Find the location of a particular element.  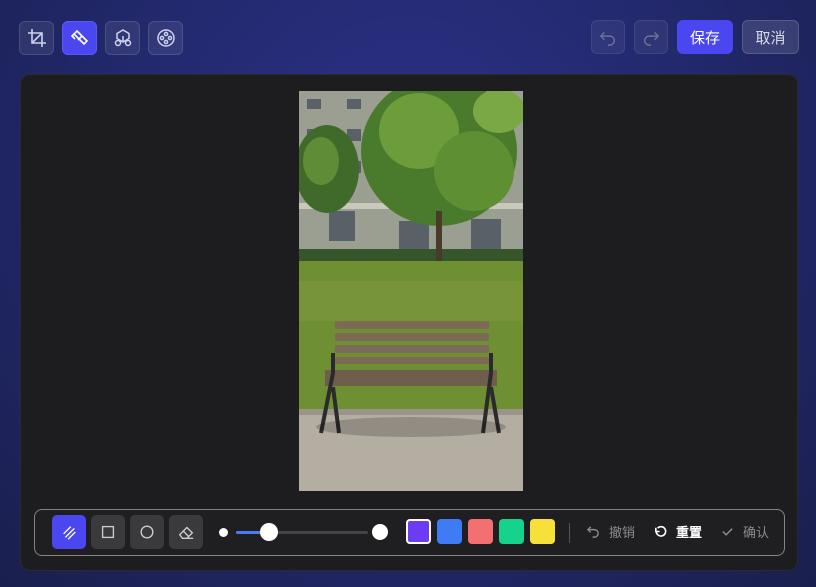

brush-size-slider is located at coordinates (302, 532).